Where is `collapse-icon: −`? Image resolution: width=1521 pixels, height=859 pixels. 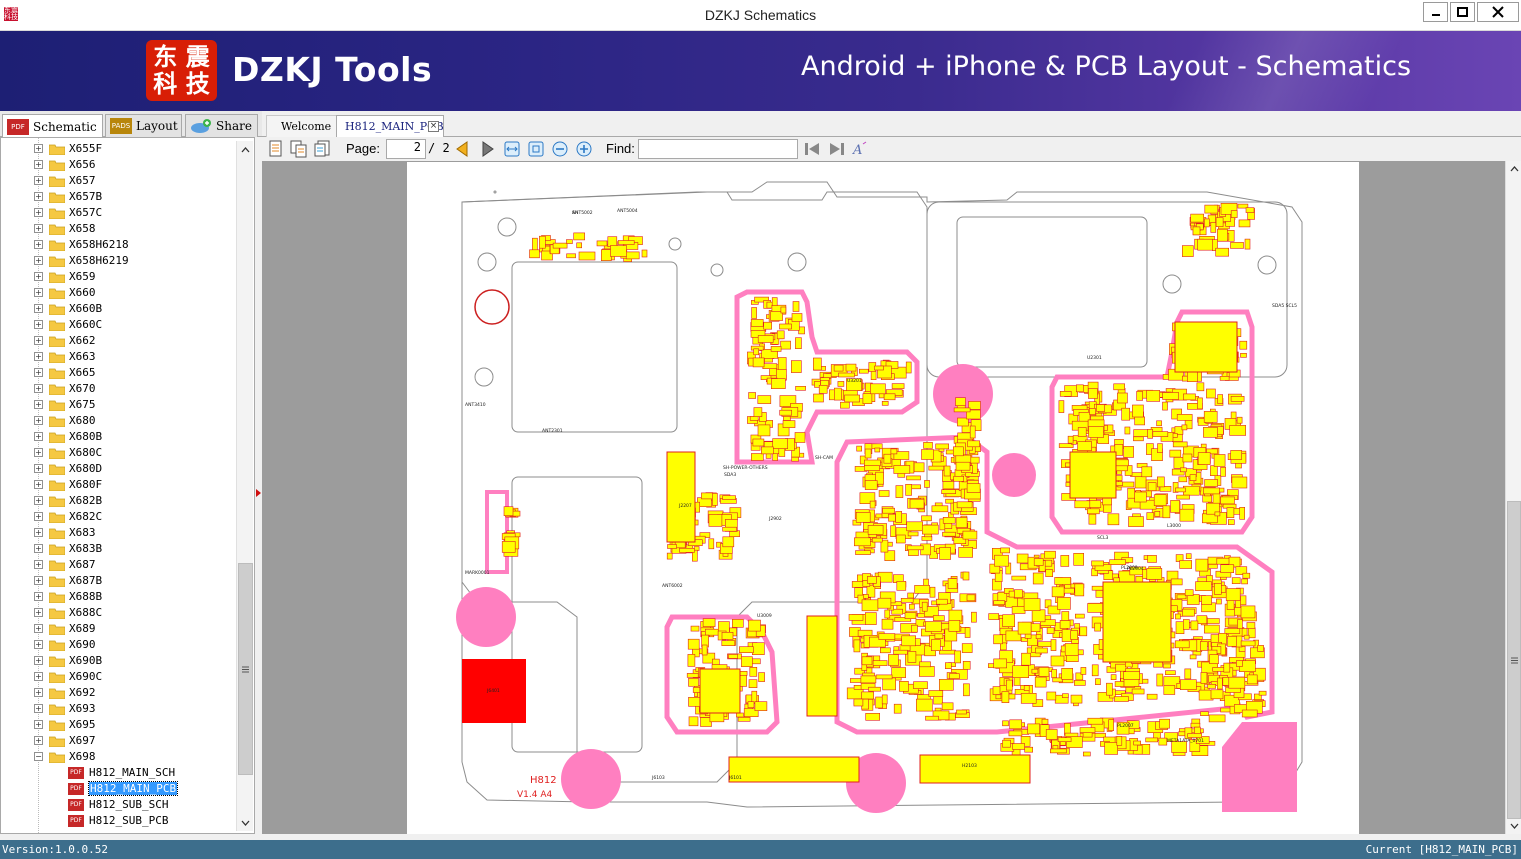
collapse-icon: − is located at coordinates (38, 756).